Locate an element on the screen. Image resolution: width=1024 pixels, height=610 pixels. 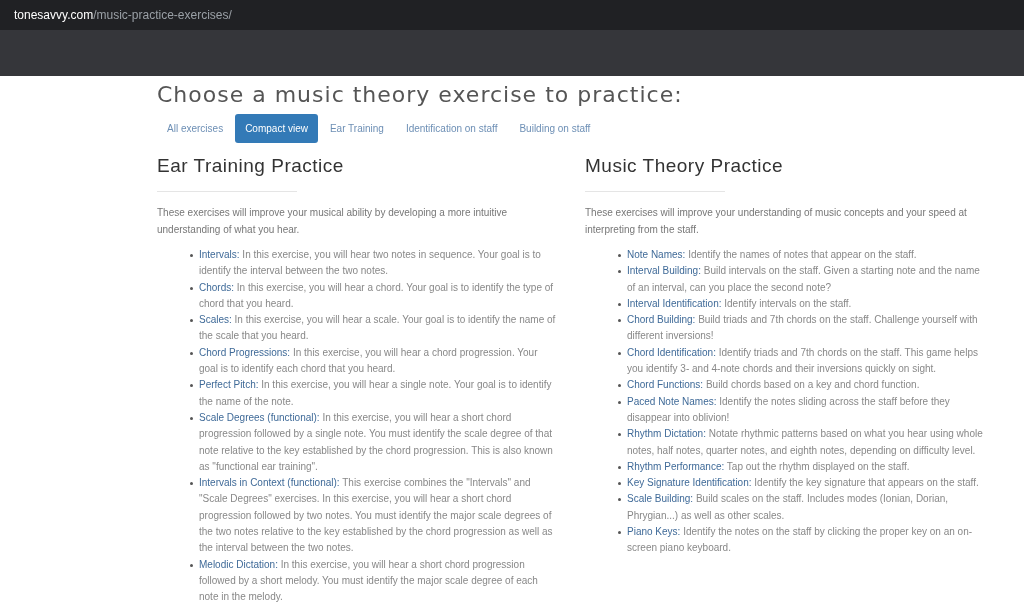
exercise-description: Interval Identification: Identify intervals on the staff. is located at coordinates (739, 303).